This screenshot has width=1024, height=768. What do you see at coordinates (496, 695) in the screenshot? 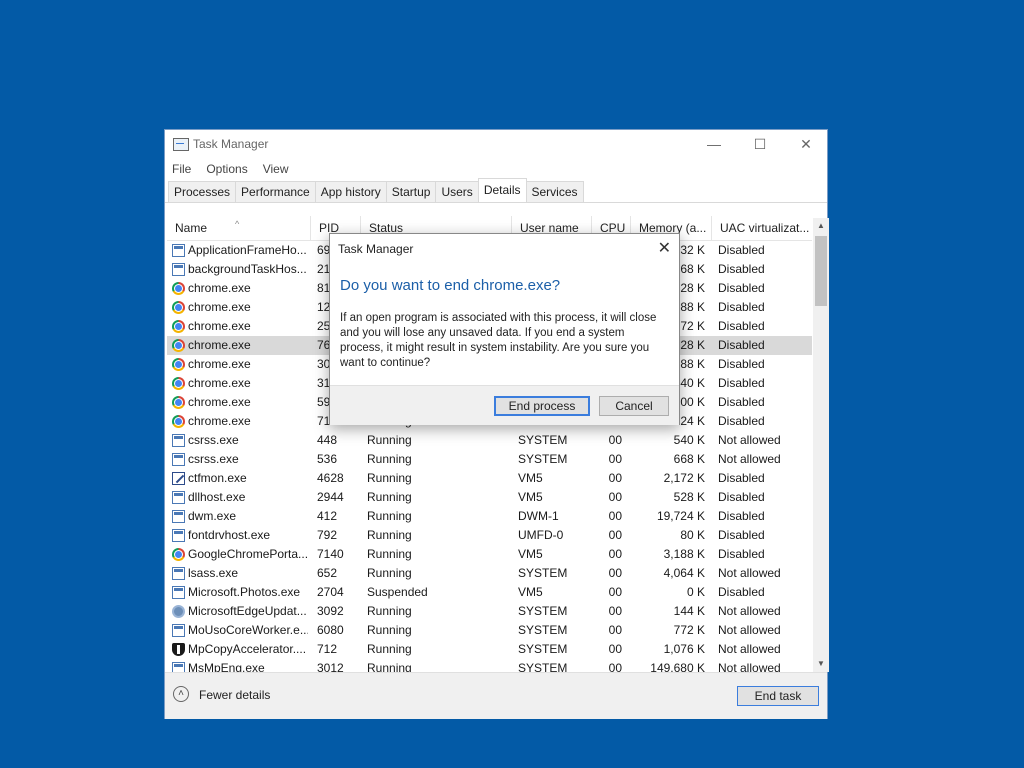
I see `footer-bar: ˄ Fewer details End task` at bounding box center [496, 695].